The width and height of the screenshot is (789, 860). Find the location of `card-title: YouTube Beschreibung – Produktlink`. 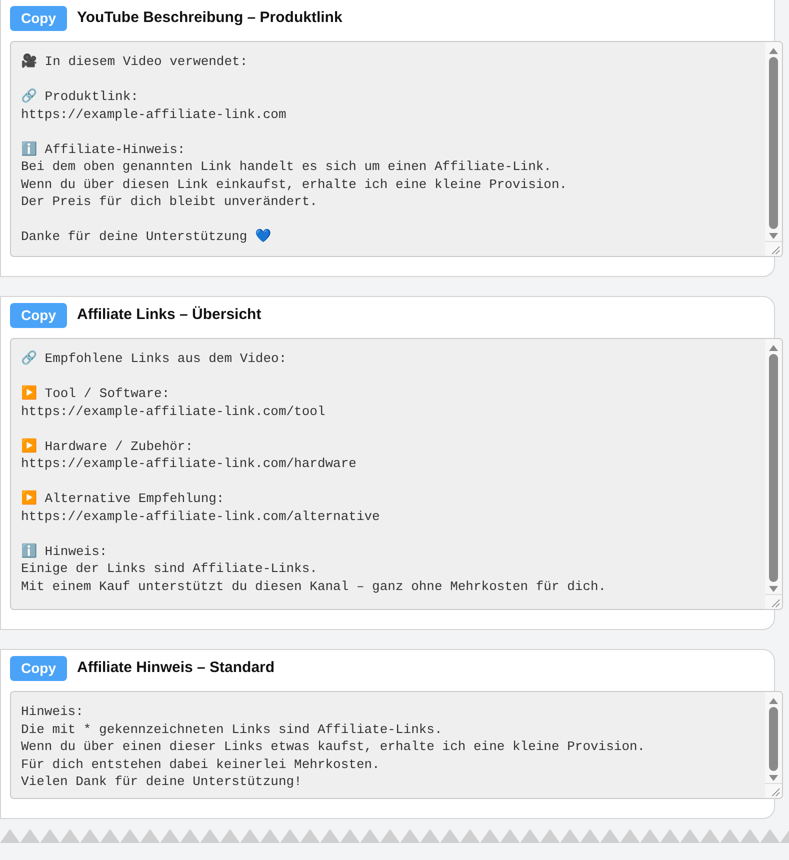

card-title: YouTube Beschreibung – Produktlink is located at coordinates (209, 18).